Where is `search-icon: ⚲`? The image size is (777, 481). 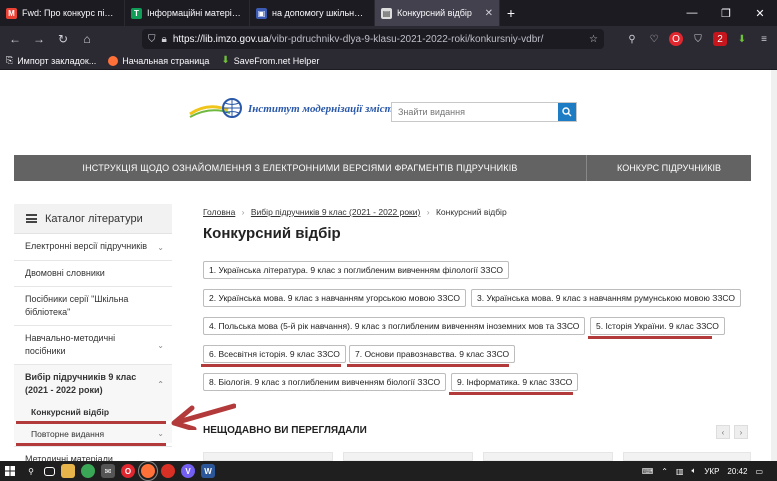
search-icon: ⚲ is located at coordinates (31, 471).